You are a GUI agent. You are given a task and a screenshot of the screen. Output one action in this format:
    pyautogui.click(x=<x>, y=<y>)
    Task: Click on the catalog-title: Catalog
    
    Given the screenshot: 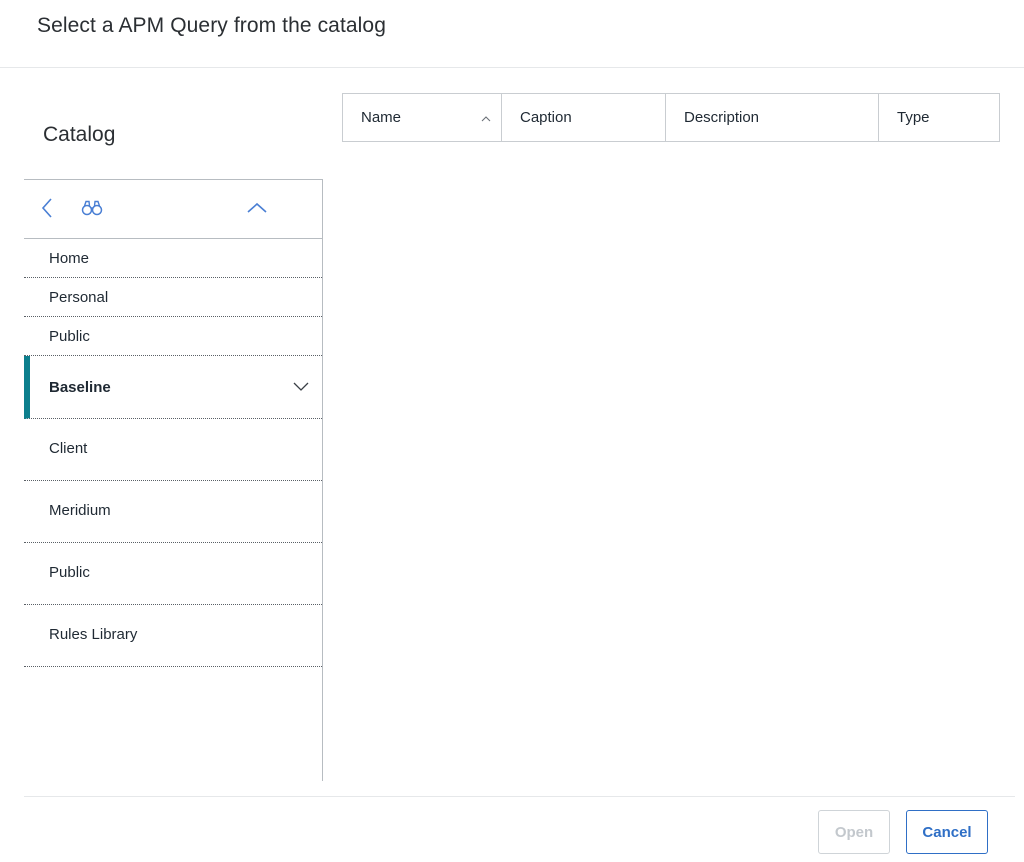 What is the action you would take?
    pyautogui.click(x=79, y=134)
    